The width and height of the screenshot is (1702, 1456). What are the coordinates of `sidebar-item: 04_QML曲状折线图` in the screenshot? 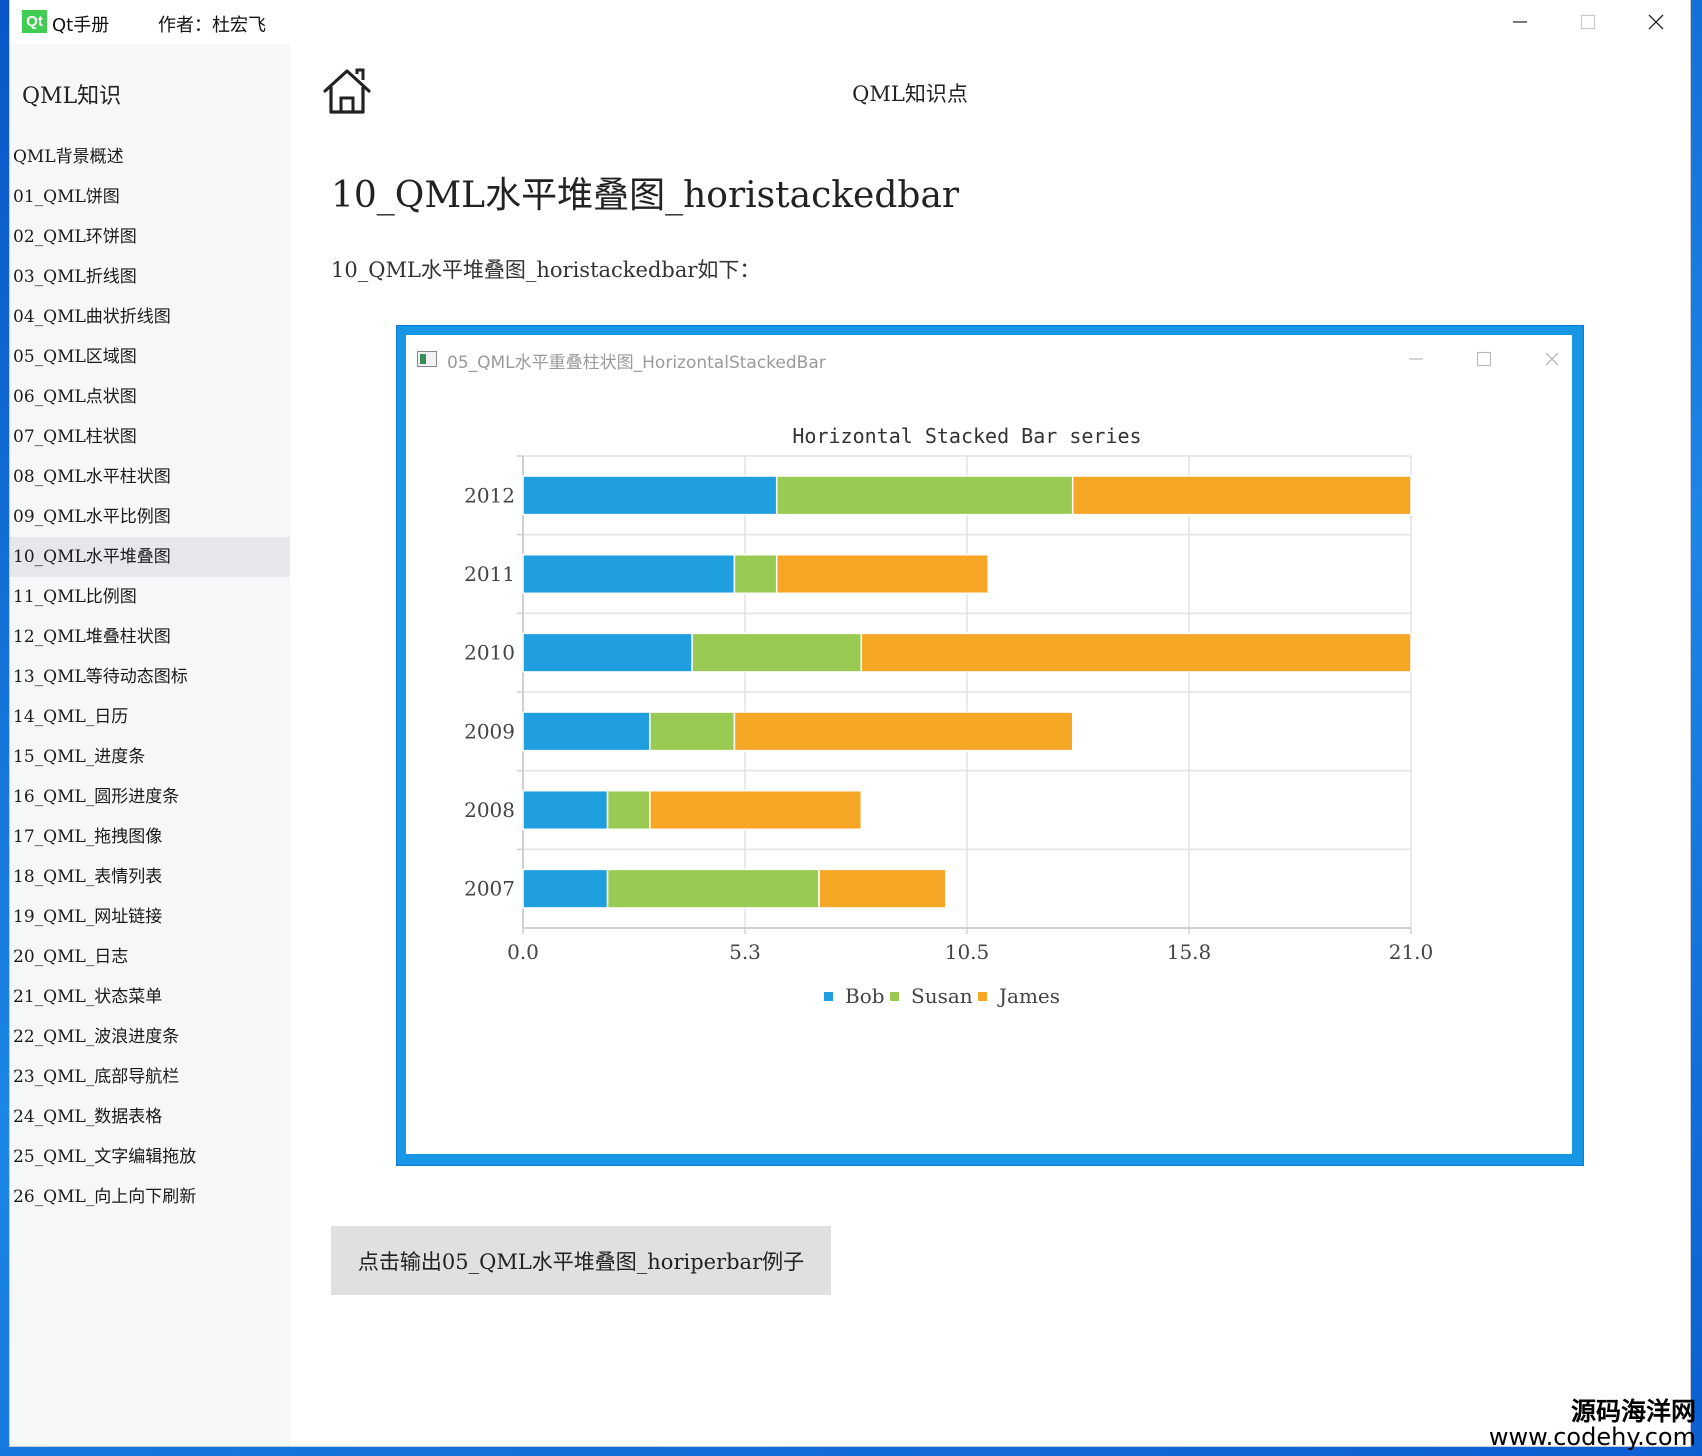 It's located at (150, 317).